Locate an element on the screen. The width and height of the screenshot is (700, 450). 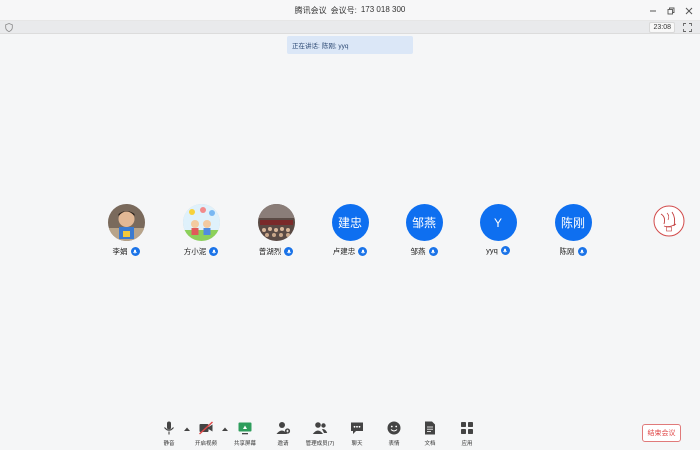
avatar: 邹燕 is located at coordinates (424, 222).